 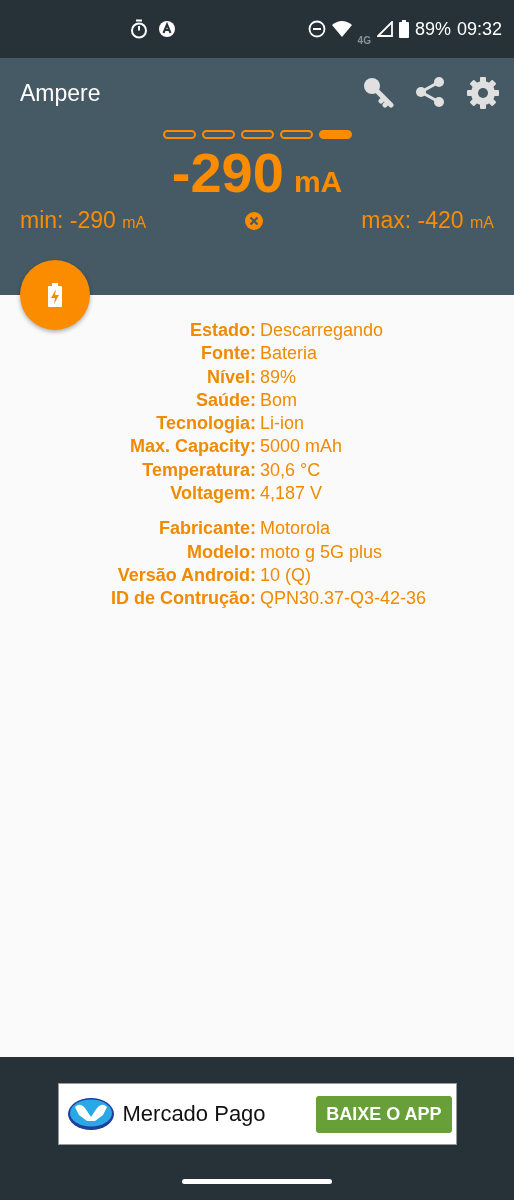 I want to click on settings-icon, so click(x=483, y=93).